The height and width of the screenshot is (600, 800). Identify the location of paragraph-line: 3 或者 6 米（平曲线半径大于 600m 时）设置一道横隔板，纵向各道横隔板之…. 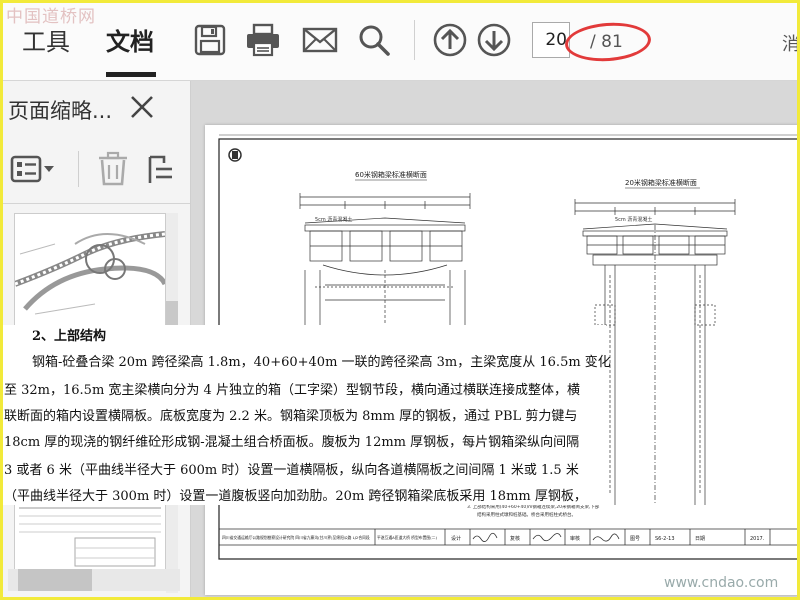
(291, 470).